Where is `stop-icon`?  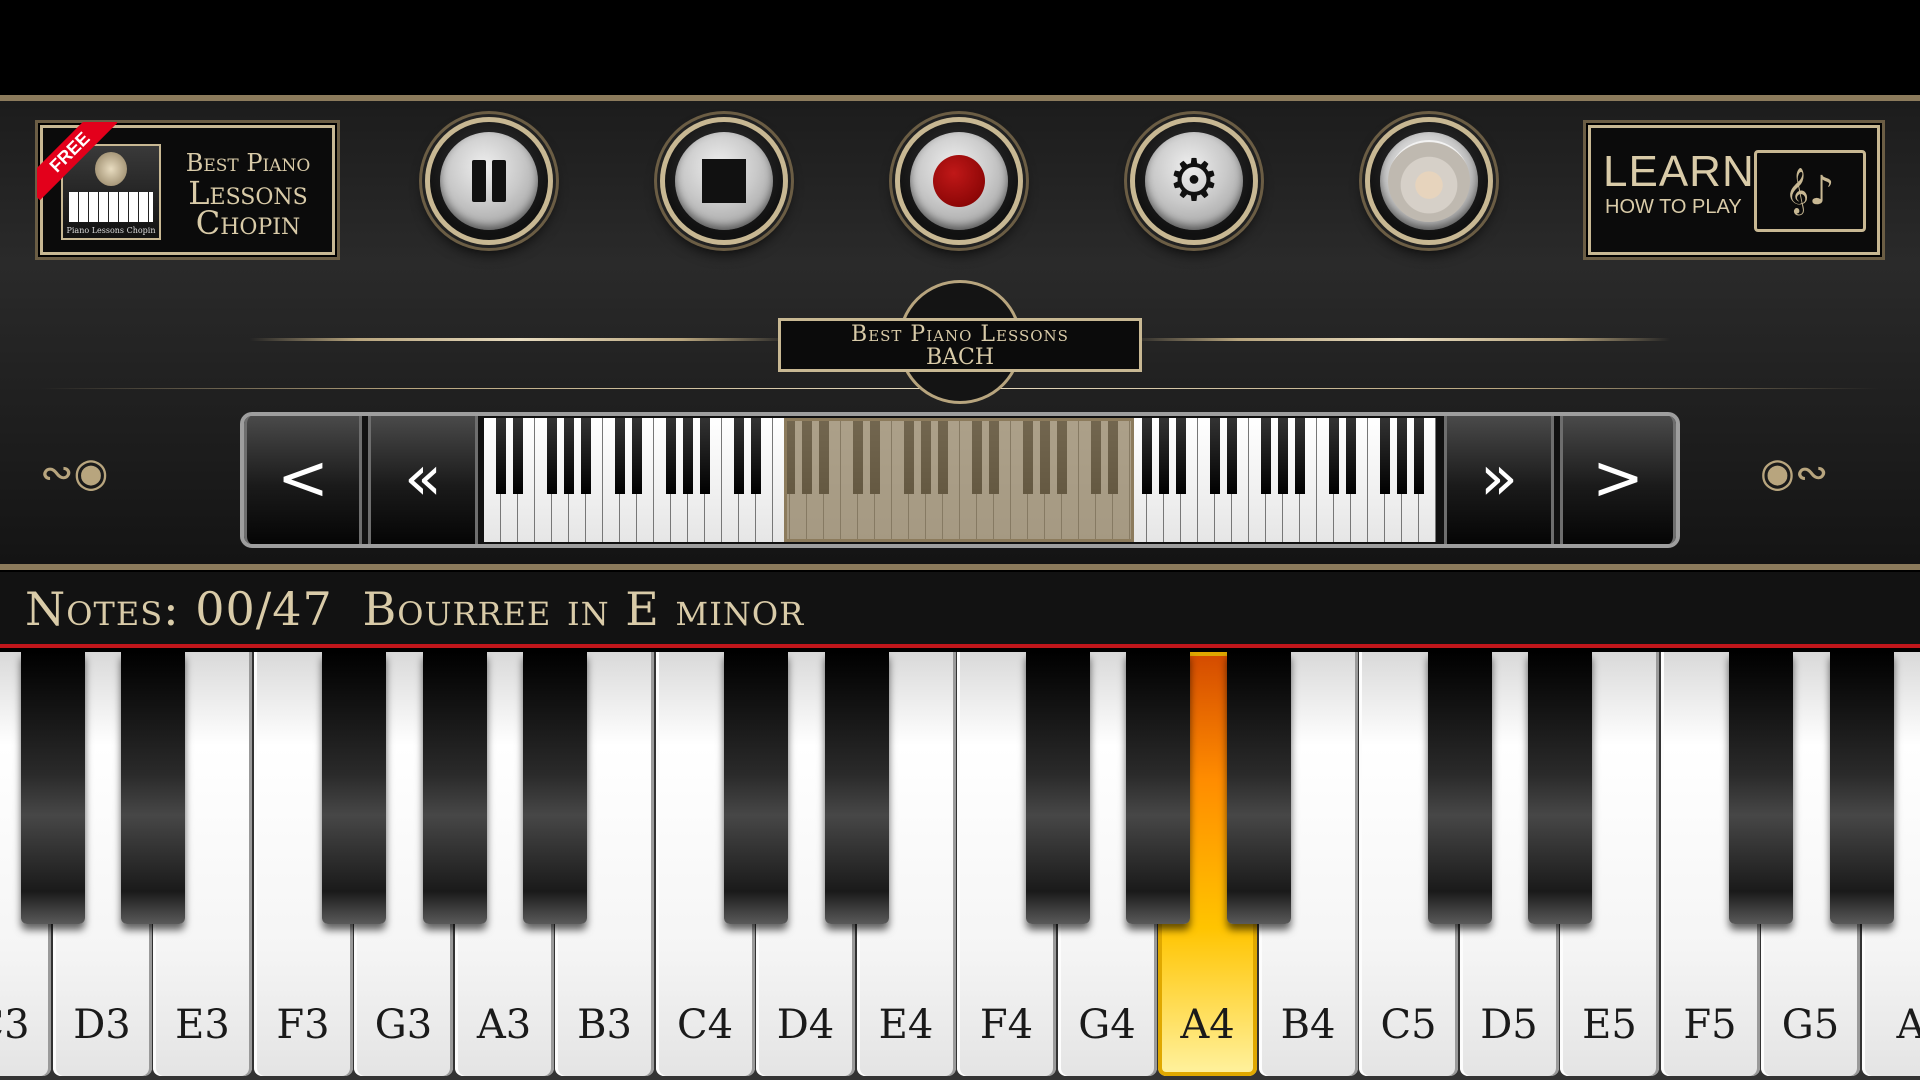 stop-icon is located at coordinates (724, 181).